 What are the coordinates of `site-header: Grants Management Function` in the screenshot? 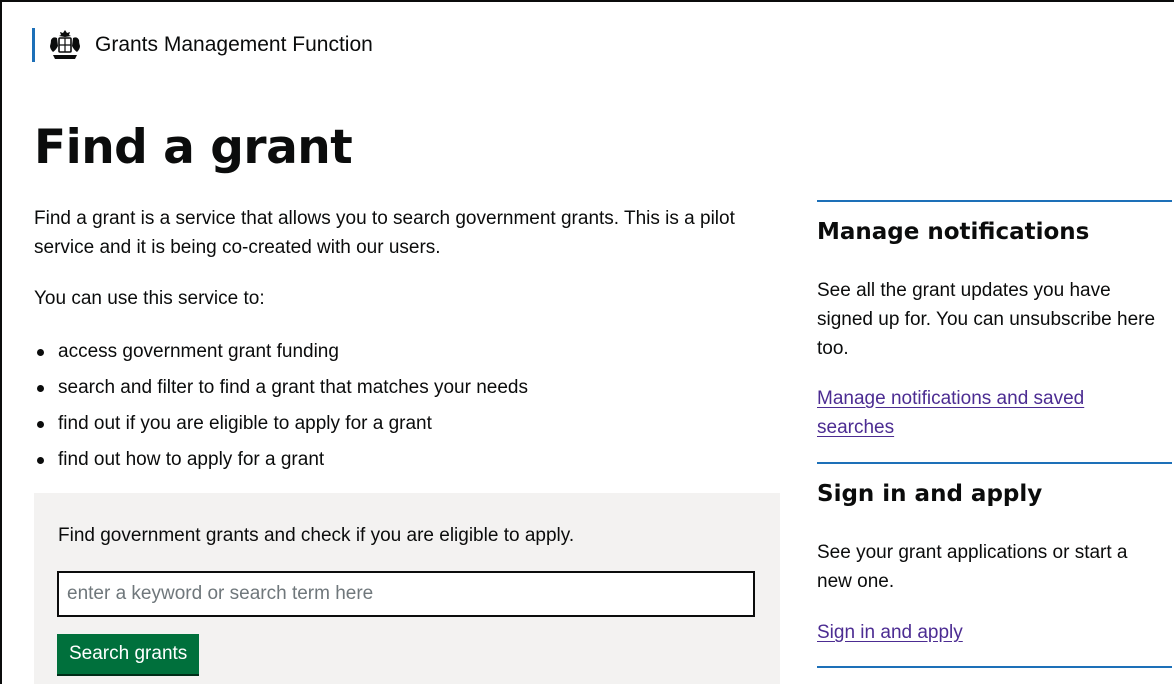 It's located at (202, 45).